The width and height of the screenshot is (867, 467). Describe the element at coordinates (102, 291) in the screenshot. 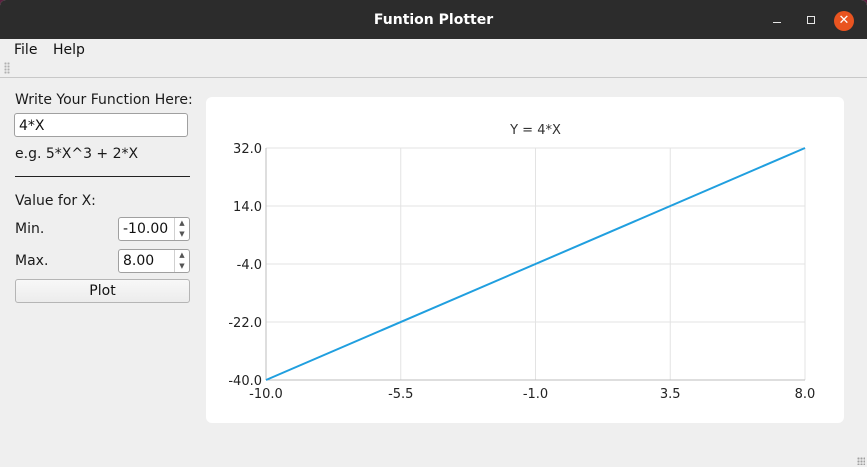

I see `plot-button: Plot` at that location.